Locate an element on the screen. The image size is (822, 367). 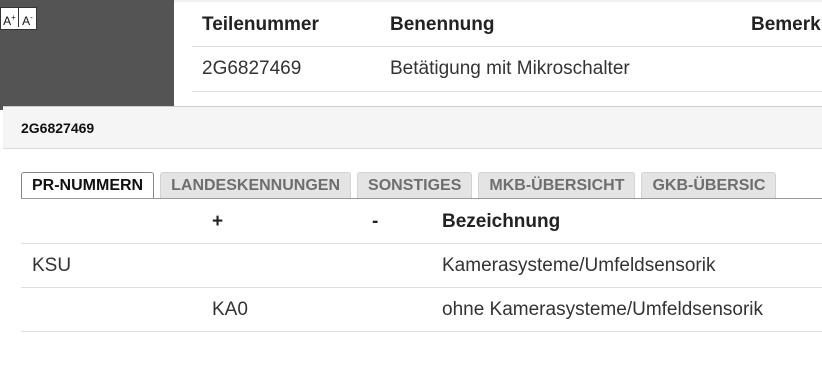
table-row: KA0 ohne Kamerasysteme/Umfeldsensorik is located at coordinates (421, 309).